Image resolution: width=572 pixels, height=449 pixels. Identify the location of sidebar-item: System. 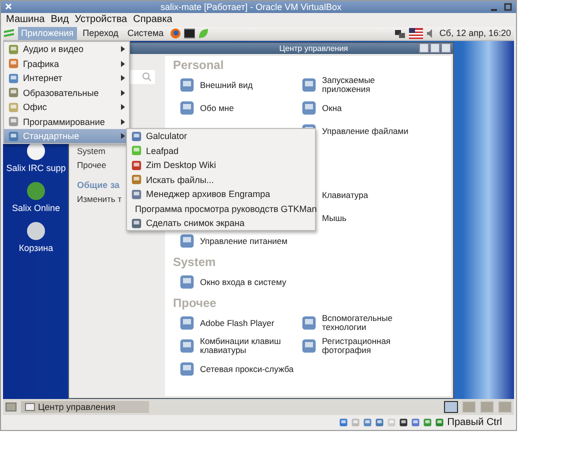
(91, 151).